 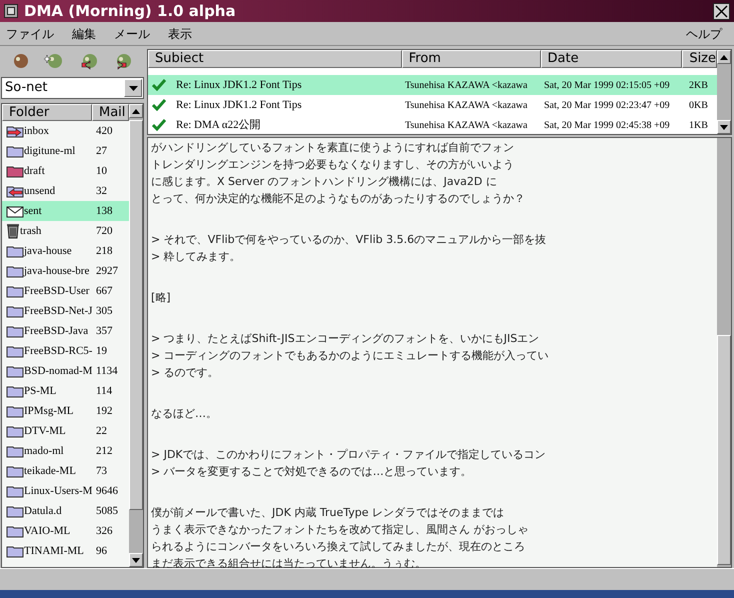 What do you see at coordinates (349, 455) in the screenshot?
I see `body-line: > JDKでは、このかわりにフォント・プロパティ・ファイルで指定しているコン` at bounding box center [349, 455].